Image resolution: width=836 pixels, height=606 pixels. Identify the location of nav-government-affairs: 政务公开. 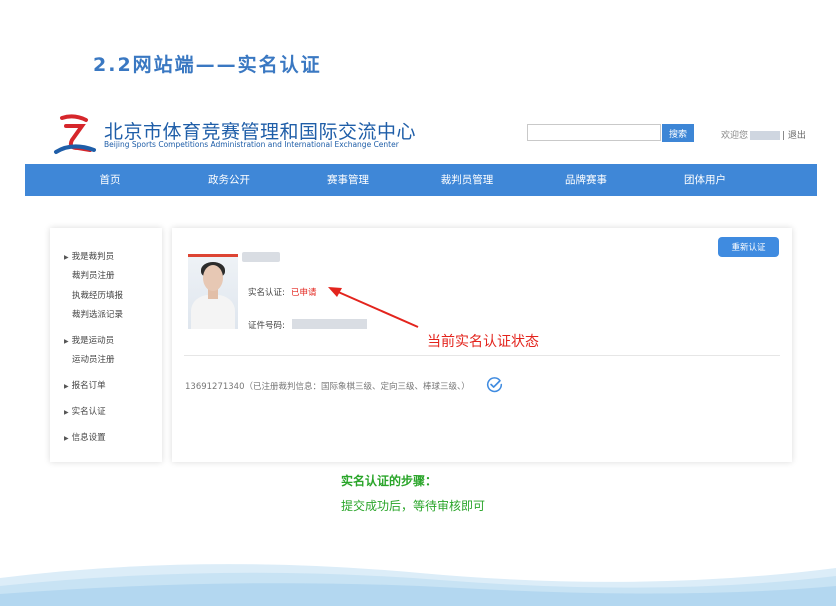
(229, 180).